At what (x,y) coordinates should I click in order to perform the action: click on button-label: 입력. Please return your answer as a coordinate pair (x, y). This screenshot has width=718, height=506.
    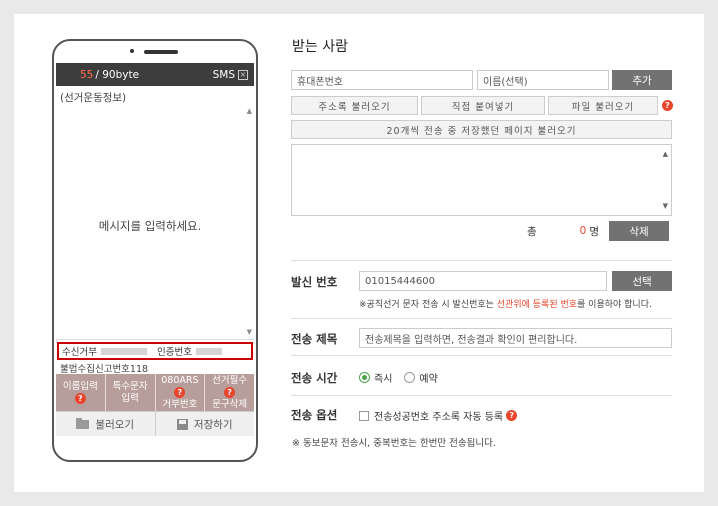
    Looking at the image, I should click on (130, 398).